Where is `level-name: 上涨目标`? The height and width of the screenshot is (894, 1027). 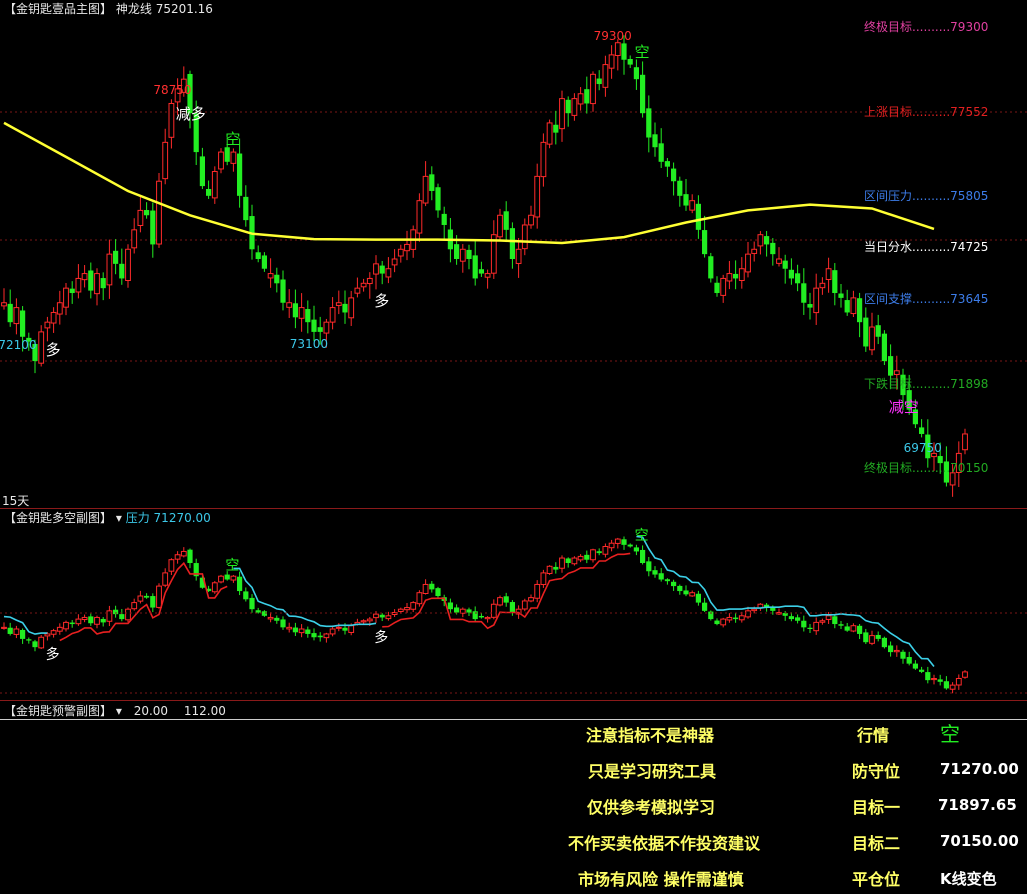 level-name: 上涨目标 is located at coordinates (888, 112).